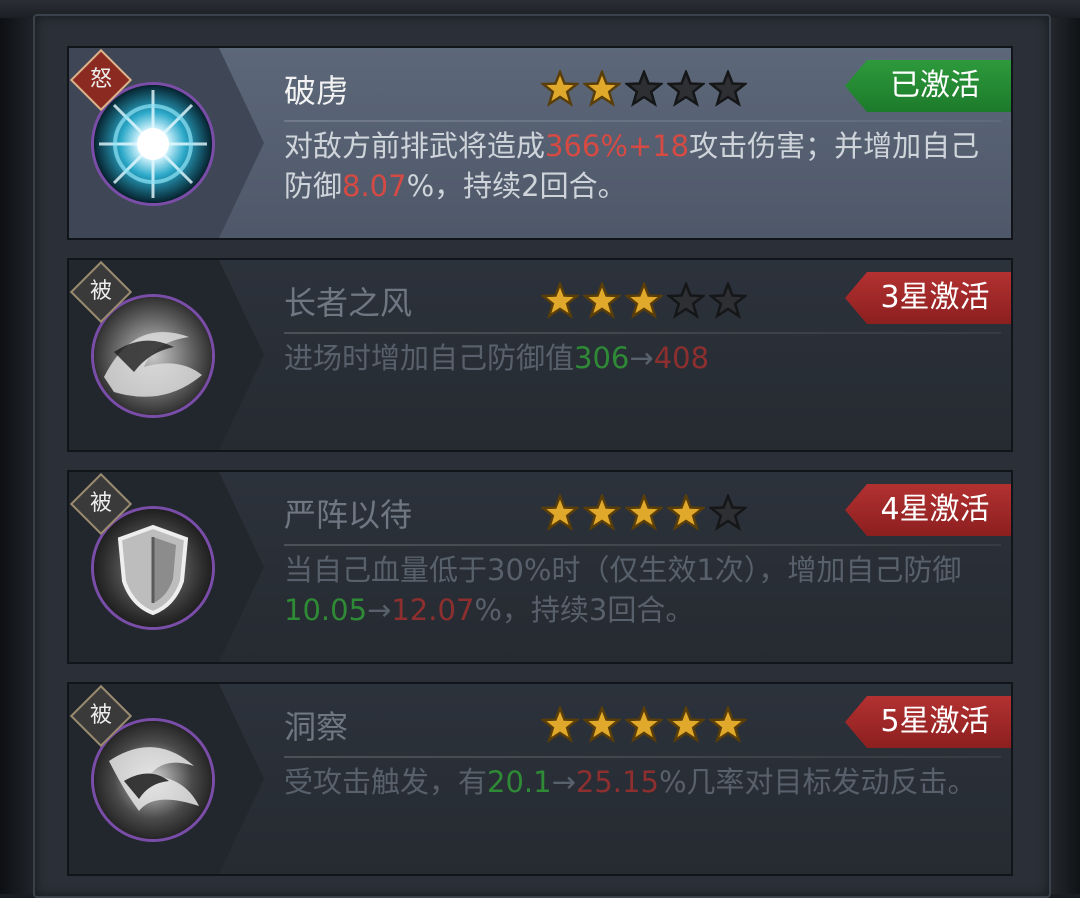  I want to click on value-highlight-red: 8.07, so click(374, 186).